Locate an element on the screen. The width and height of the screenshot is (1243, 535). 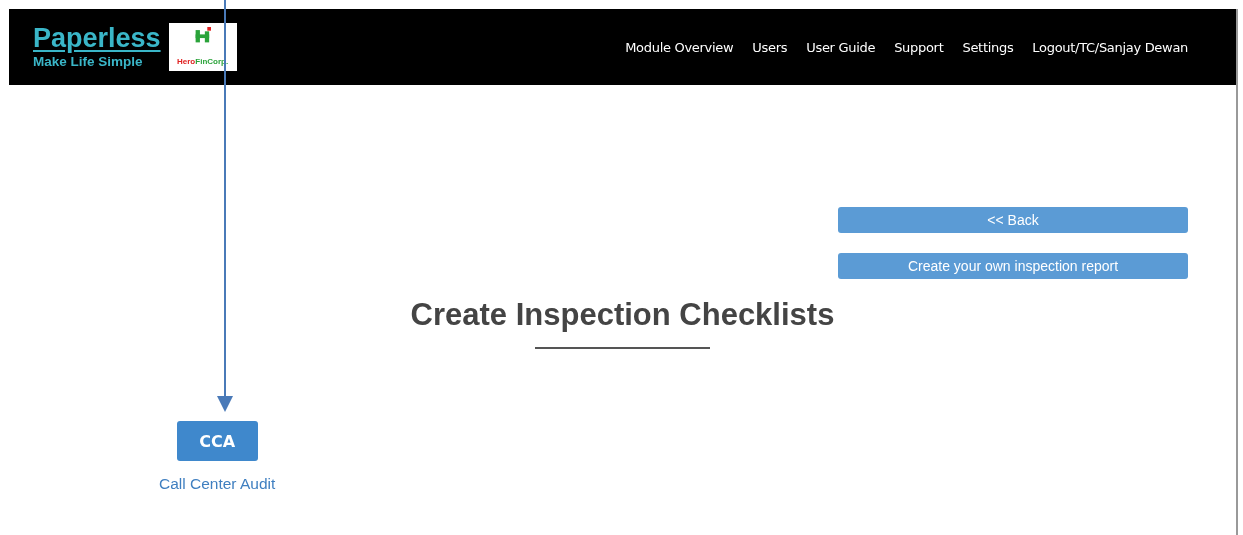
nav-link: Settings is located at coordinates (988, 47).